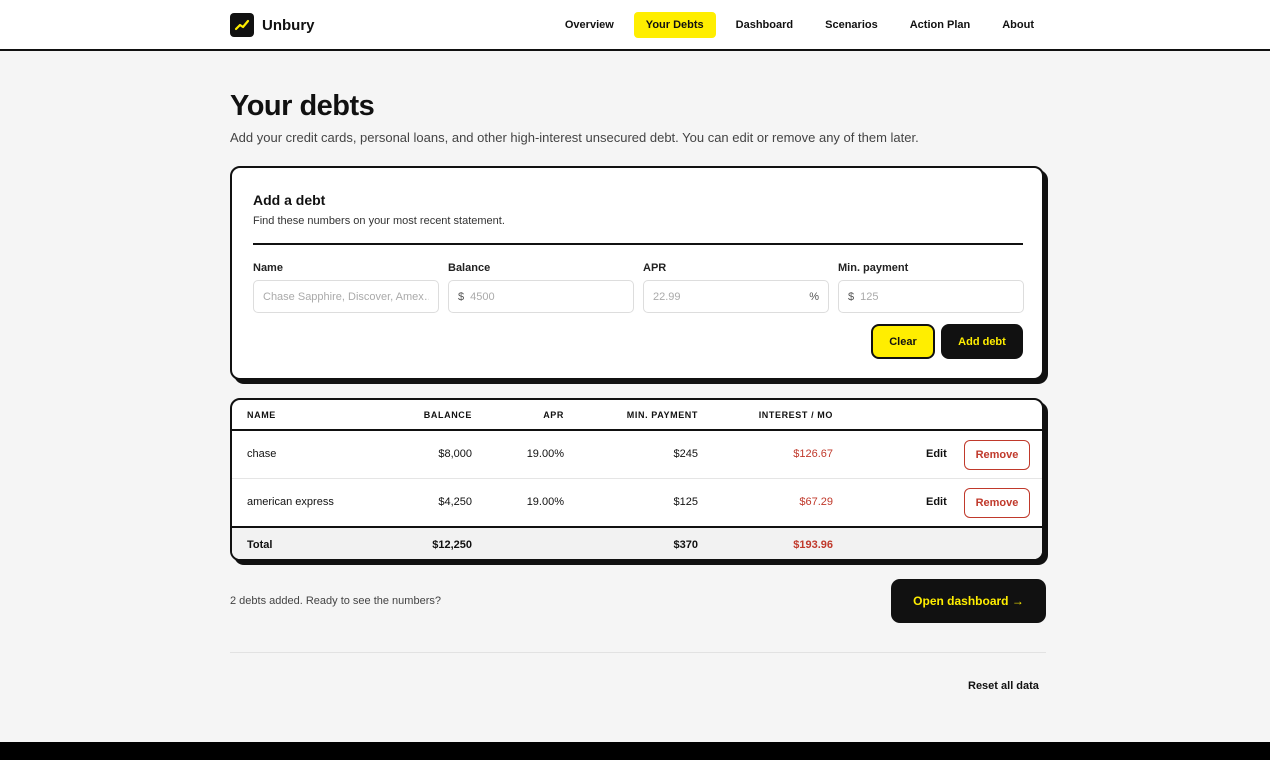  I want to click on open-dashboard-button: Open dashboard →, so click(968, 601).